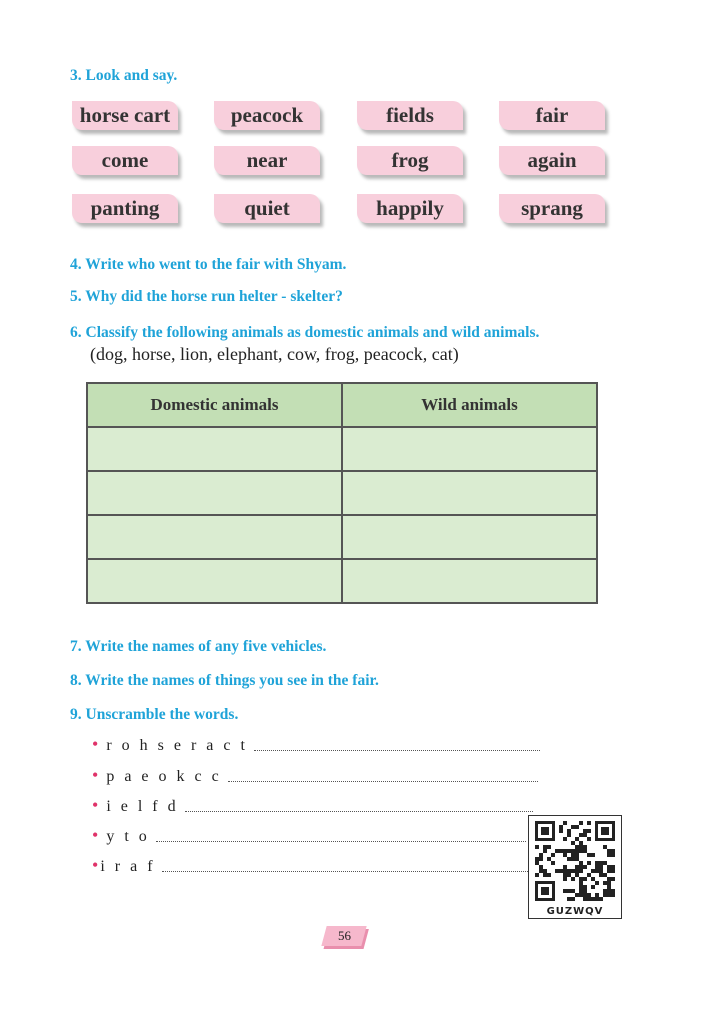 This screenshot has width=724, height=1024. What do you see at coordinates (575, 861) in the screenshot?
I see `qr-code-icon` at bounding box center [575, 861].